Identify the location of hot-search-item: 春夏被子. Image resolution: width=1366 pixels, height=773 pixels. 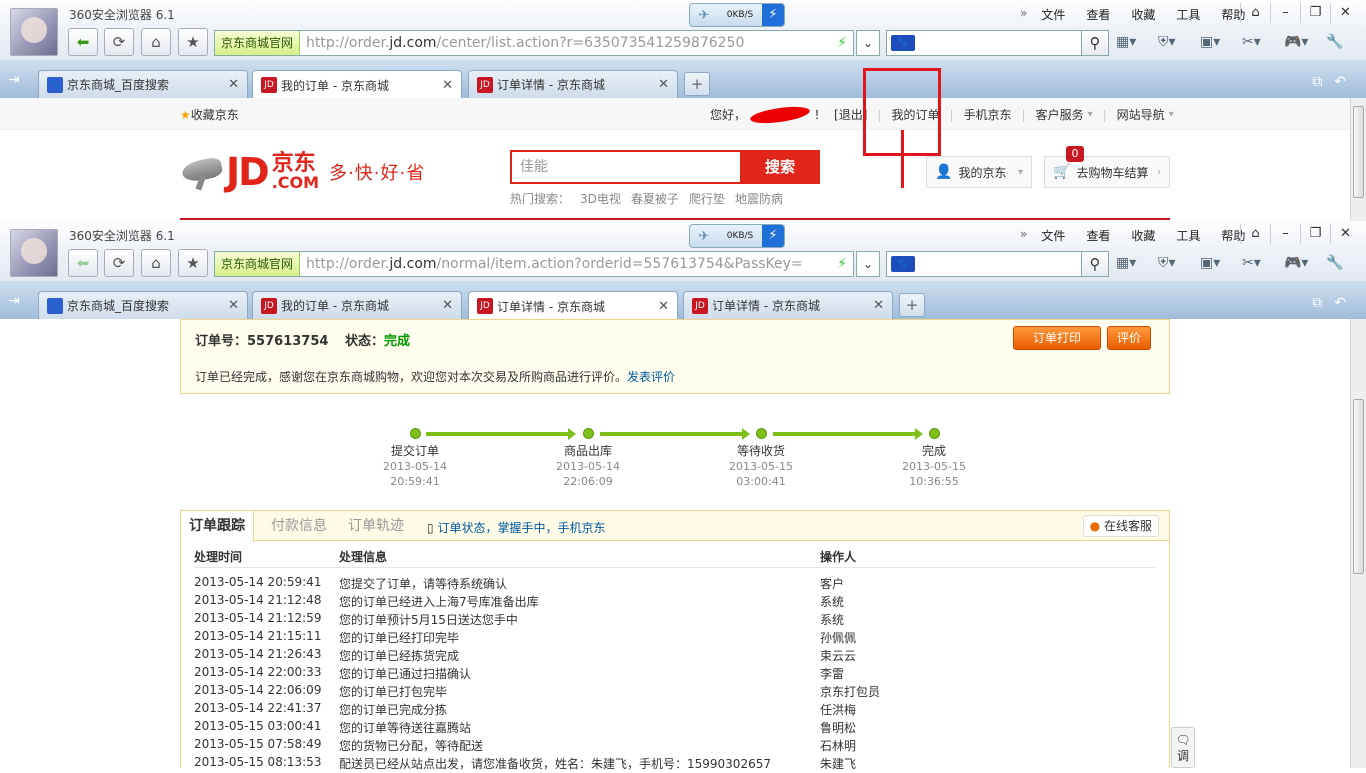
(655, 198).